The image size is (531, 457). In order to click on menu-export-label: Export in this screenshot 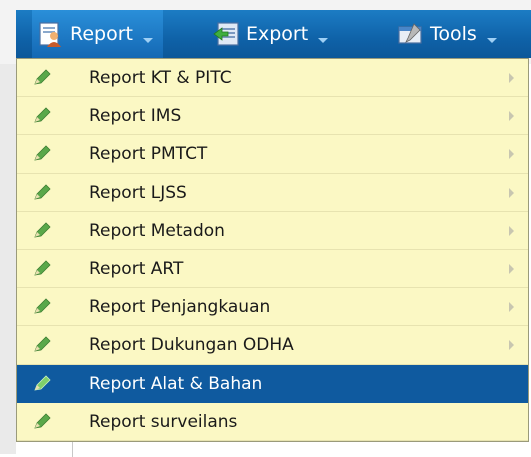, I will do `click(277, 34)`.